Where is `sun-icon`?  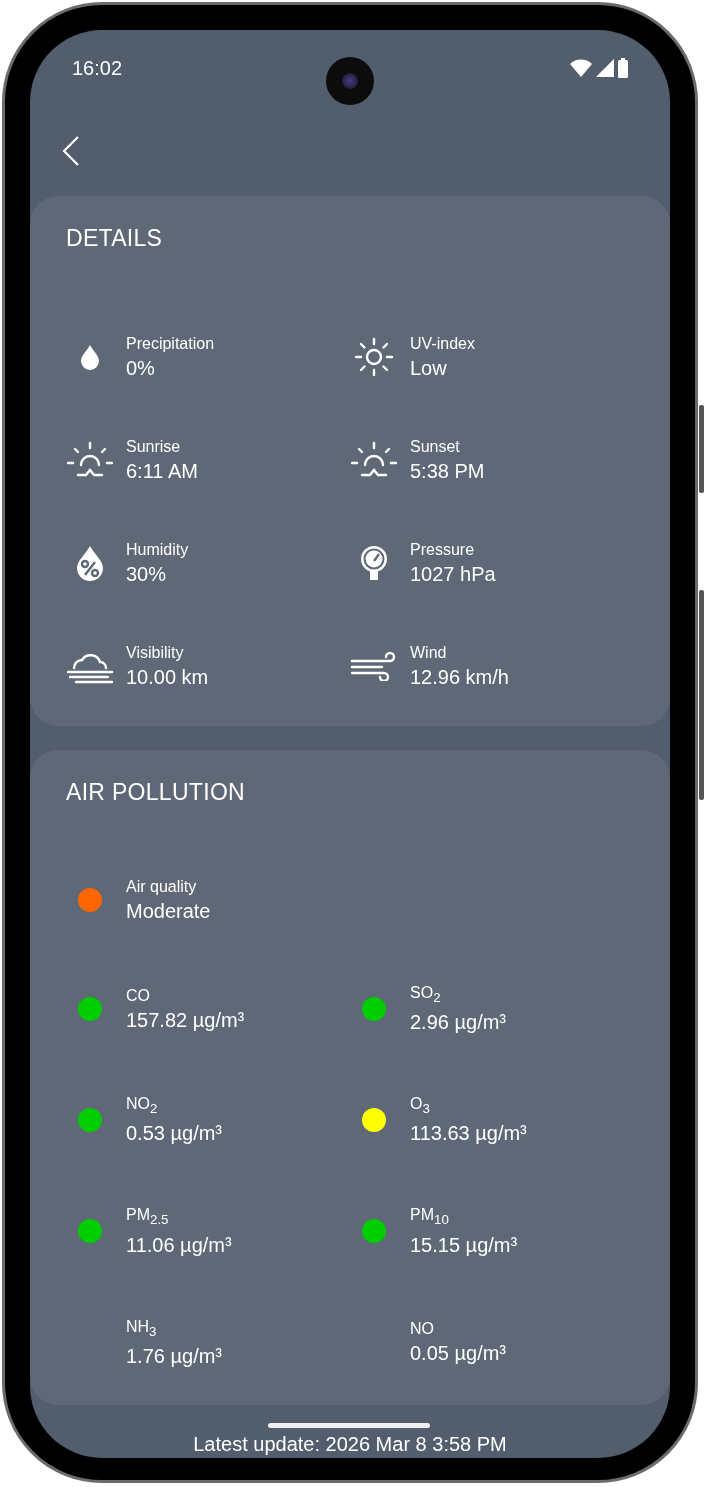
sun-icon is located at coordinates (374, 357).